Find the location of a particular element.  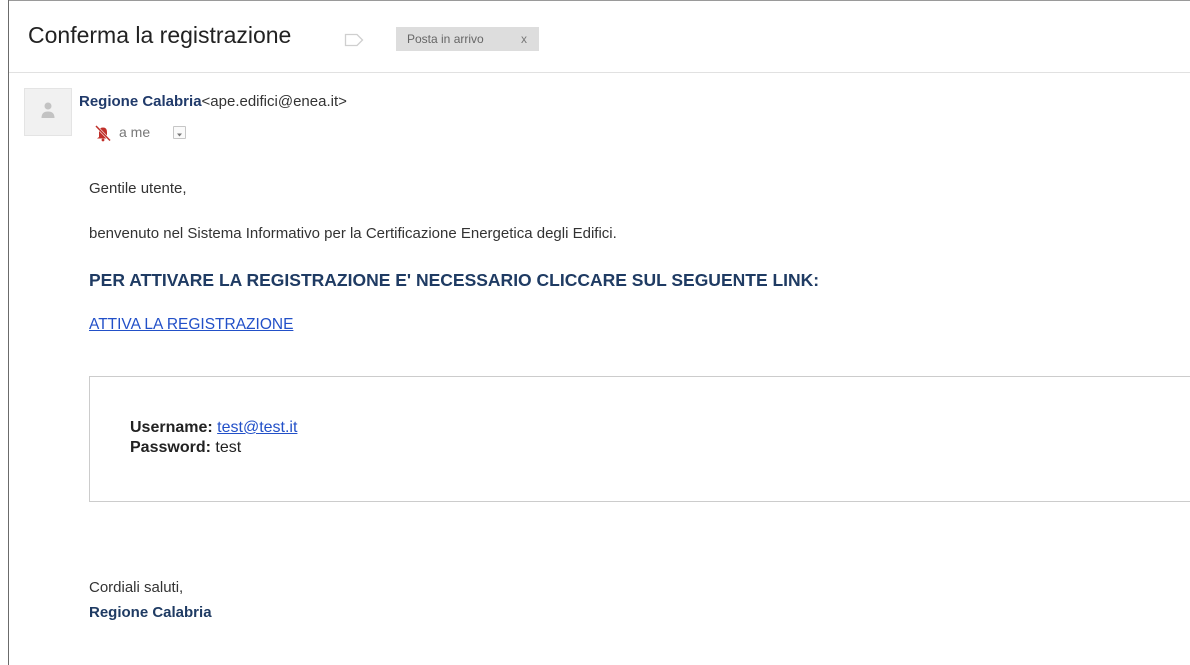

password-row: Password: test is located at coordinates (185, 448).